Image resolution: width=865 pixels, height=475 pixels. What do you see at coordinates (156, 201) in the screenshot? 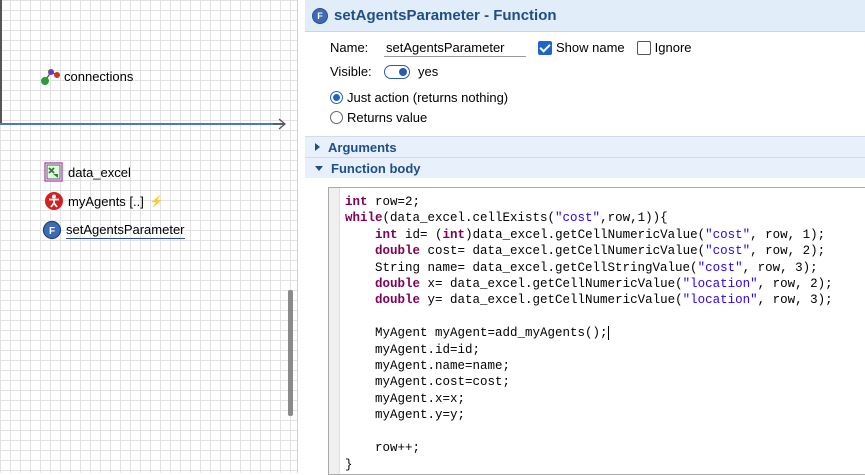
I see `lightning-icon: ⚡` at bounding box center [156, 201].